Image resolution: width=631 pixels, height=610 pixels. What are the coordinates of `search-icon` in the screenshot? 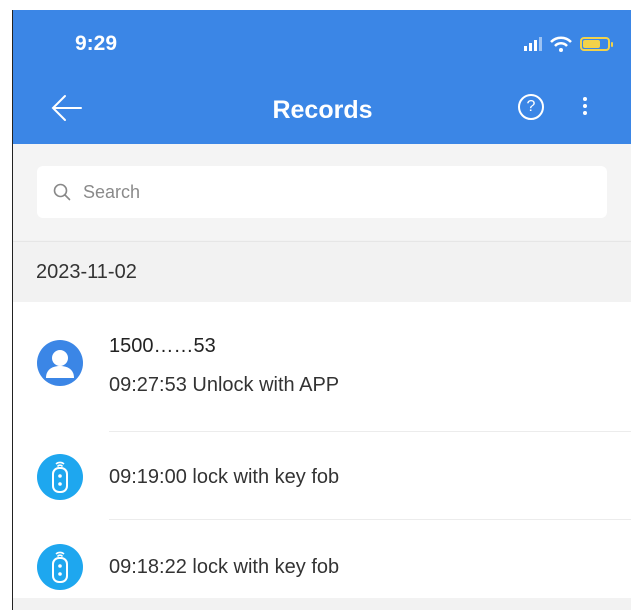 It's located at (62, 192).